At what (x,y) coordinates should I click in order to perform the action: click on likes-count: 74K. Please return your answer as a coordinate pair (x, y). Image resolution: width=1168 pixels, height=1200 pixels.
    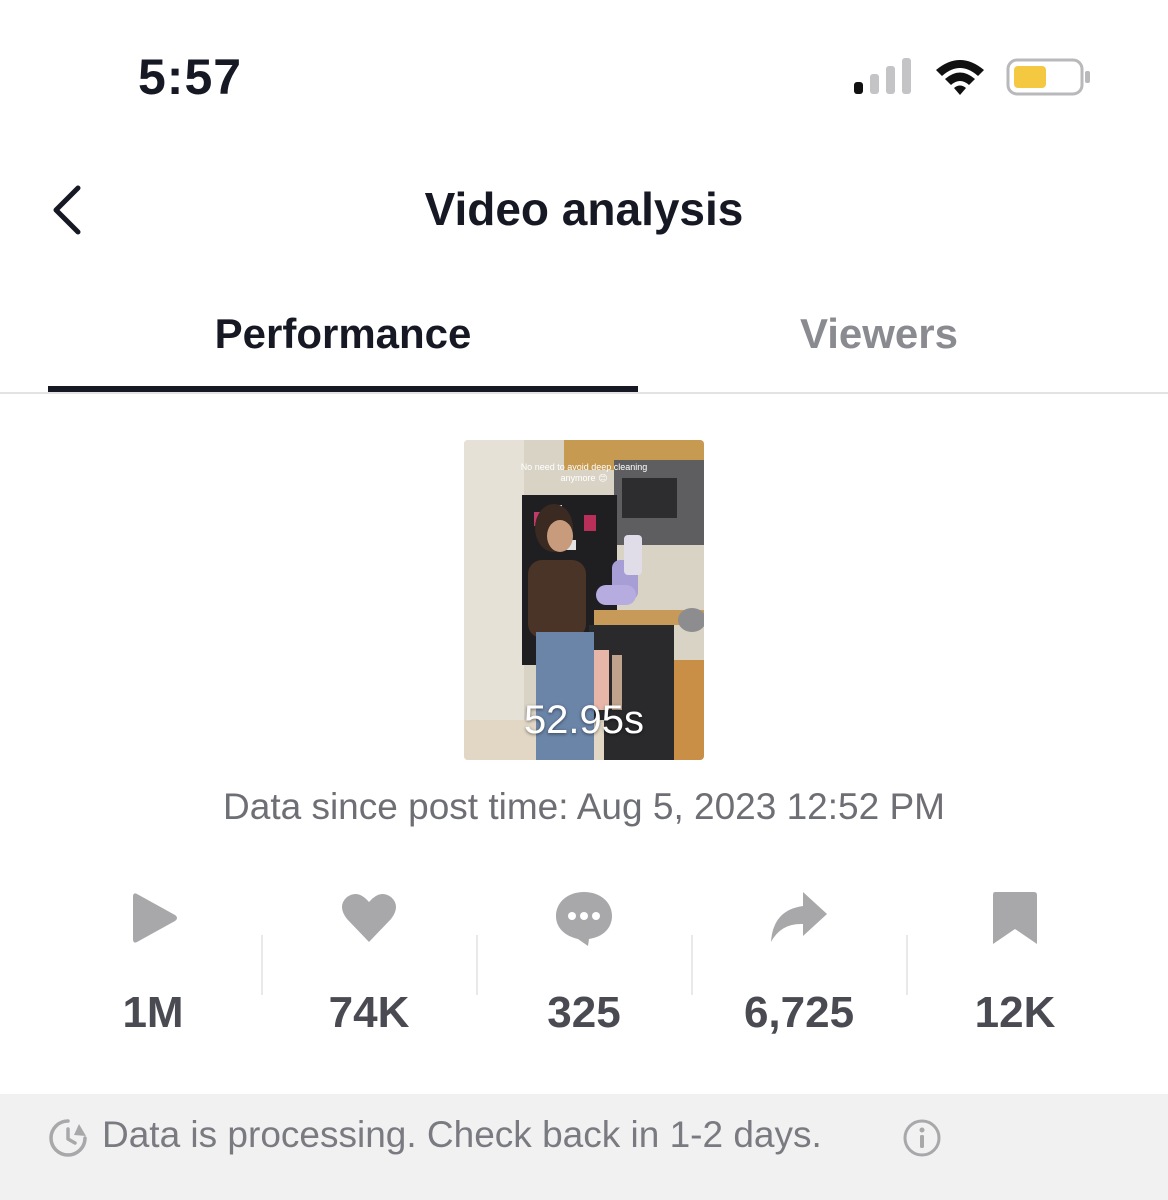
    Looking at the image, I should click on (369, 1012).